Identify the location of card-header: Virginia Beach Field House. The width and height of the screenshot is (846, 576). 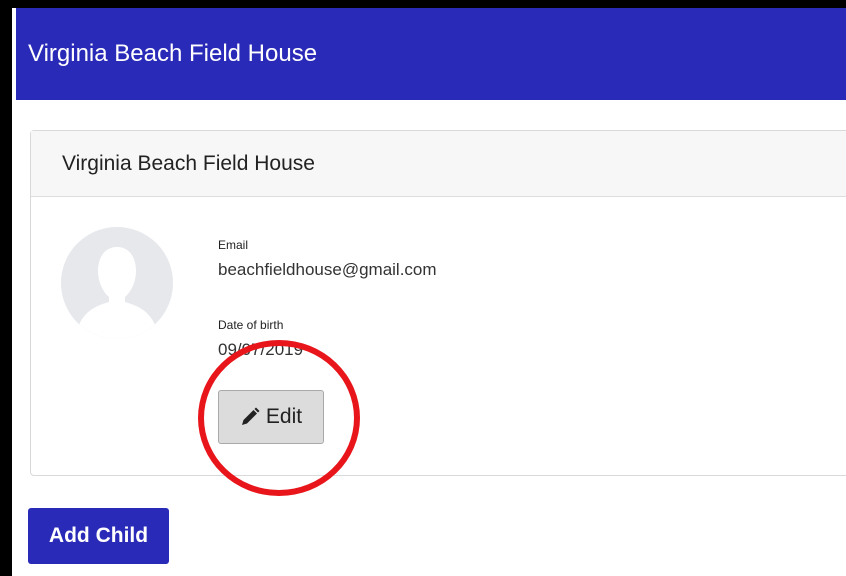
(438, 164).